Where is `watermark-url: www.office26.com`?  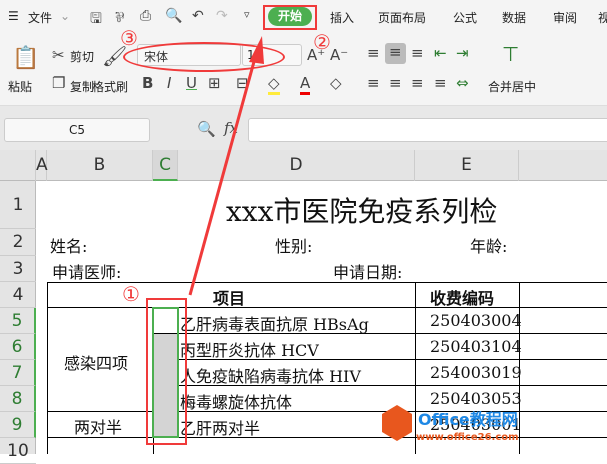
watermark-url: www.office26.com is located at coordinates (467, 437).